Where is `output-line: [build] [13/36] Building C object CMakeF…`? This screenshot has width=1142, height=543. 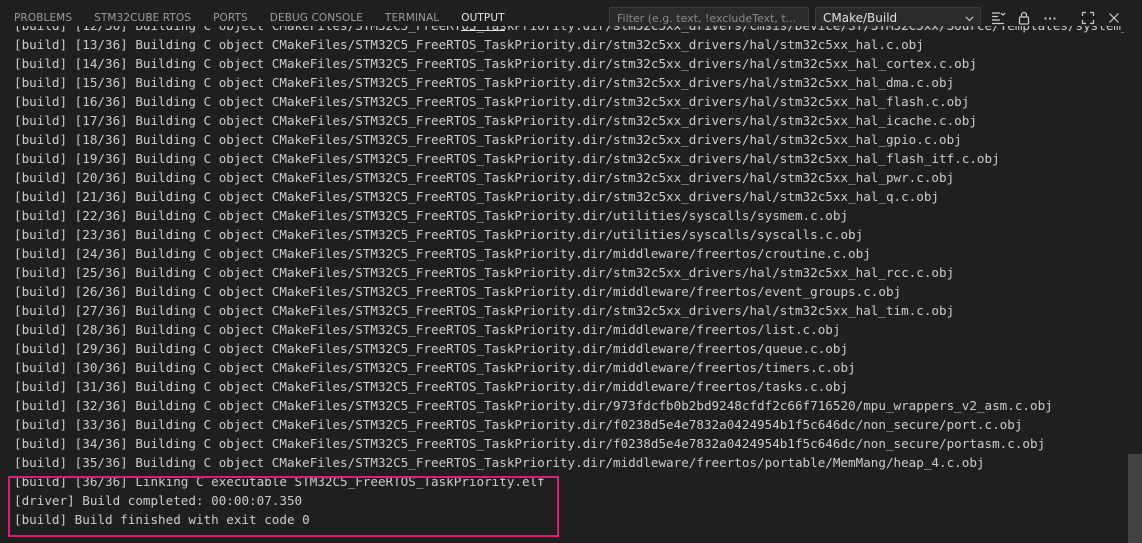 output-line: [build] [13/36] Building C object CMakeF… is located at coordinates (469, 44).